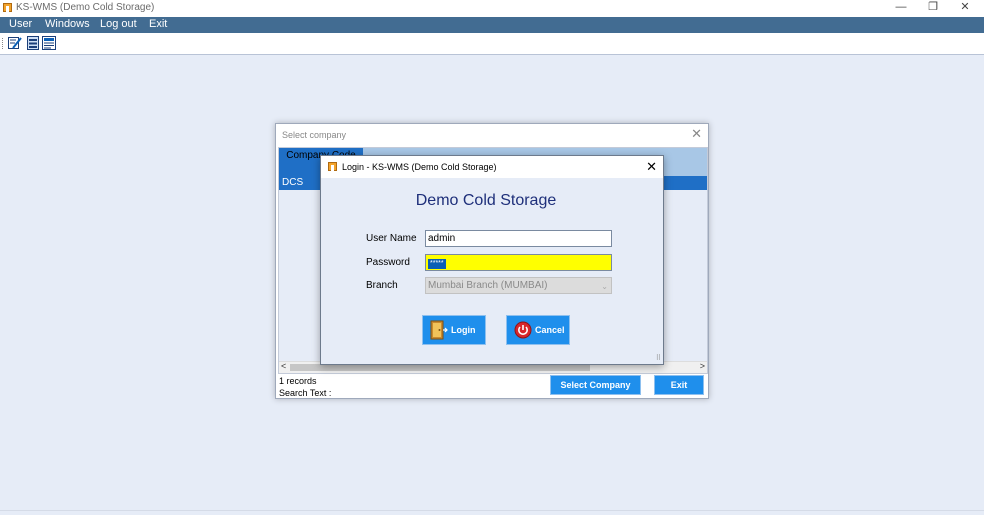 Image resolution: width=984 pixels, height=515 pixels. Describe the element at coordinates (492, 25) in the screenshot. I see `menu-bar: User Windows Log out Exit` at that location.